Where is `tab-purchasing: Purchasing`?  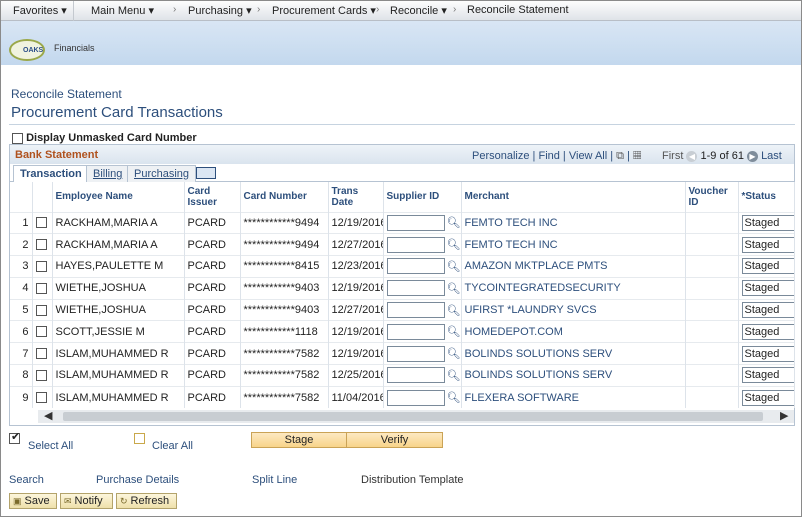
tab-purchasing: Purchasing is located at coordinates (162, 173).